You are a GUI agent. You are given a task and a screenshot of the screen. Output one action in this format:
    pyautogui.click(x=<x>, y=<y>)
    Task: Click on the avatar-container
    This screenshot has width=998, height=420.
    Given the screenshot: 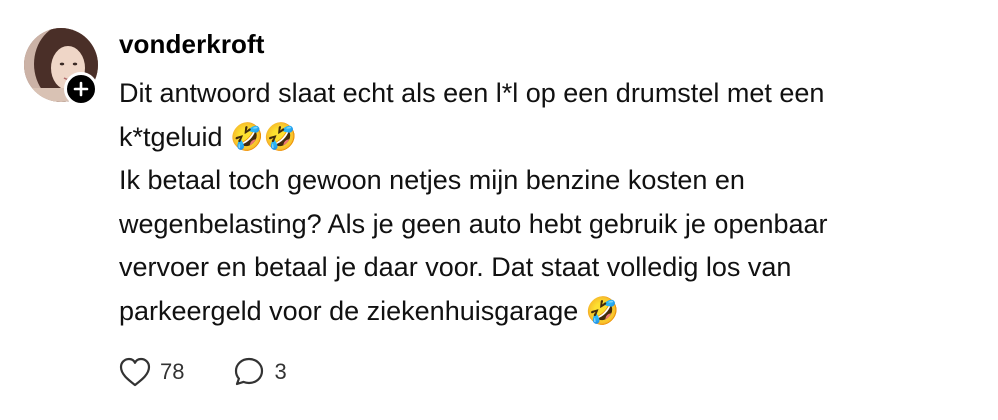 What is the action you would take?
    pyautogui.click(x=62, y=67)
    